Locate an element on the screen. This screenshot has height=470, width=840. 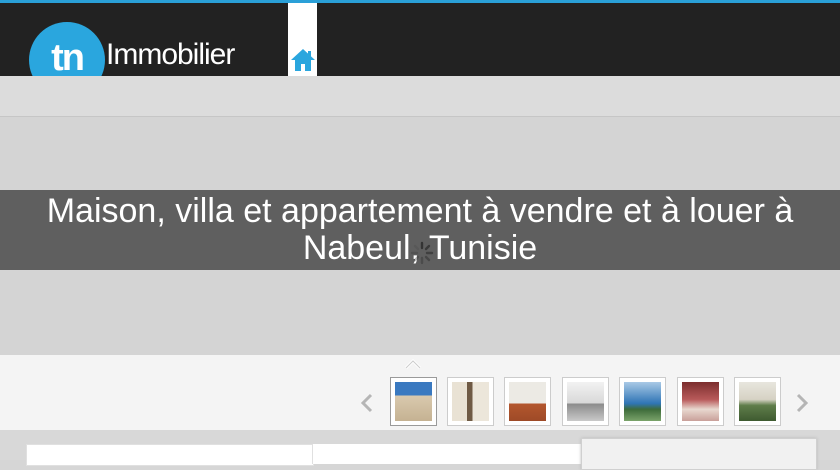
chevron-left-icon is located at coordinates (367, 403).